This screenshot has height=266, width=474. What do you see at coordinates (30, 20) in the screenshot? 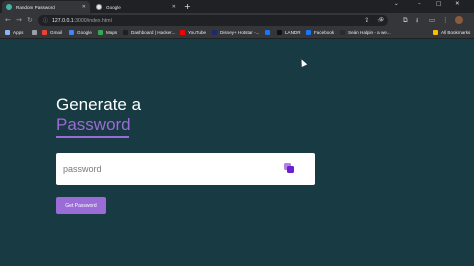
I see `reload-icon: ↻` at bounding box center [30, 20].